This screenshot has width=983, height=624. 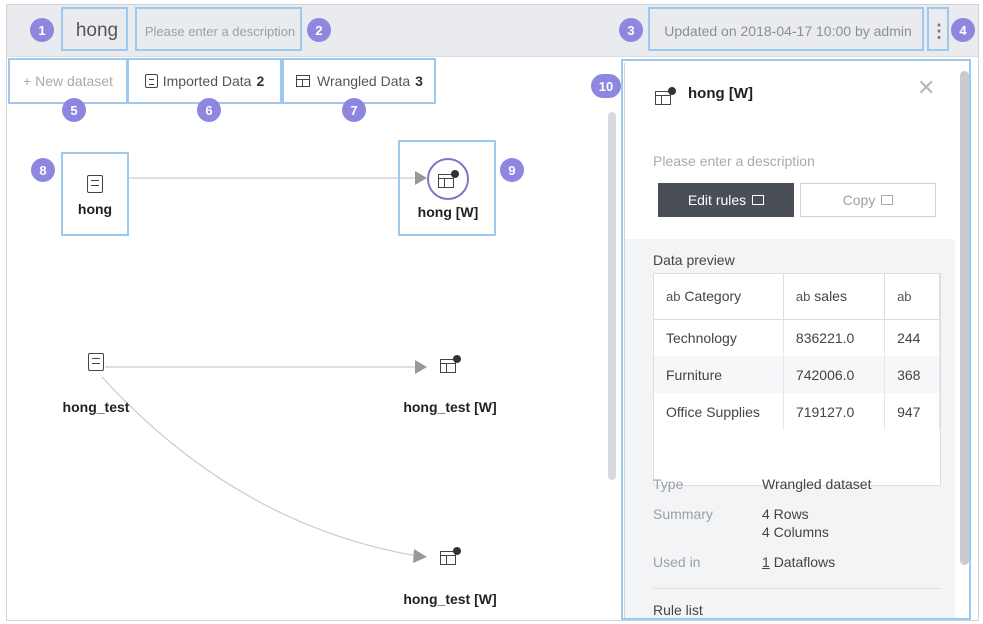 What do you see at coordinates (512, 170) in the screenshot?
I see `callout-badge-9: 9` at bounding box center [512, 170].